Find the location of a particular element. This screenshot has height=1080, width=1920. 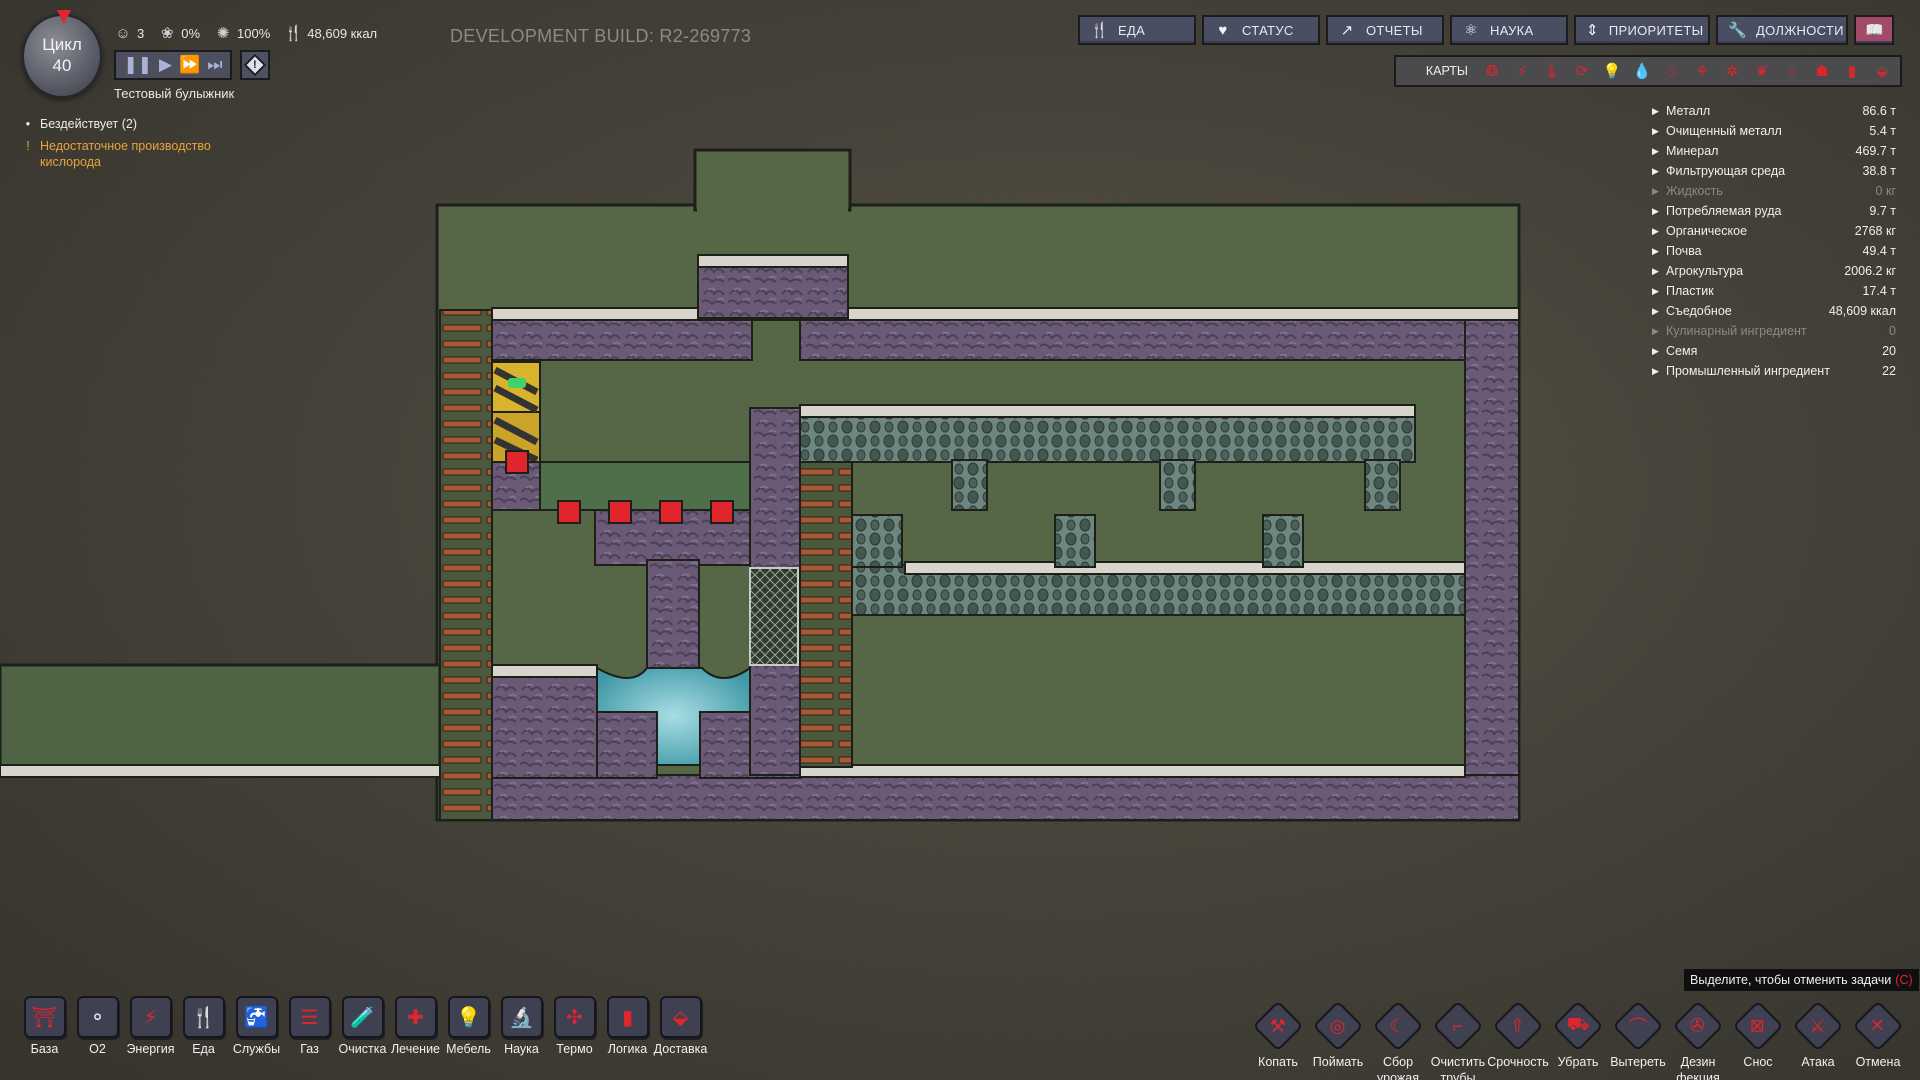

build-category-refinement: 🧪 Очистка is located at coordinates (362, 1026).